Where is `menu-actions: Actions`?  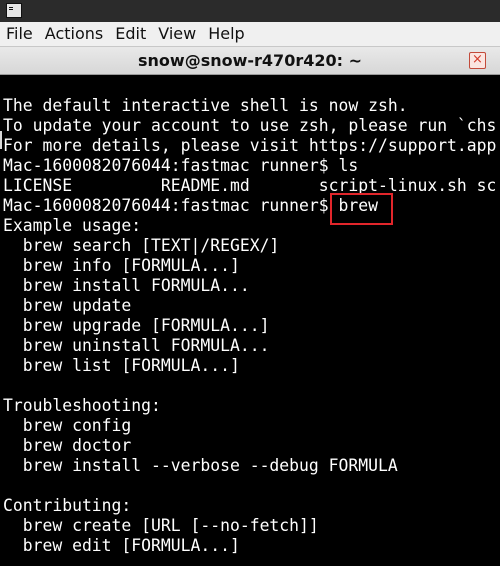 menu-actions: Actions is located at coordinates (74, 34).